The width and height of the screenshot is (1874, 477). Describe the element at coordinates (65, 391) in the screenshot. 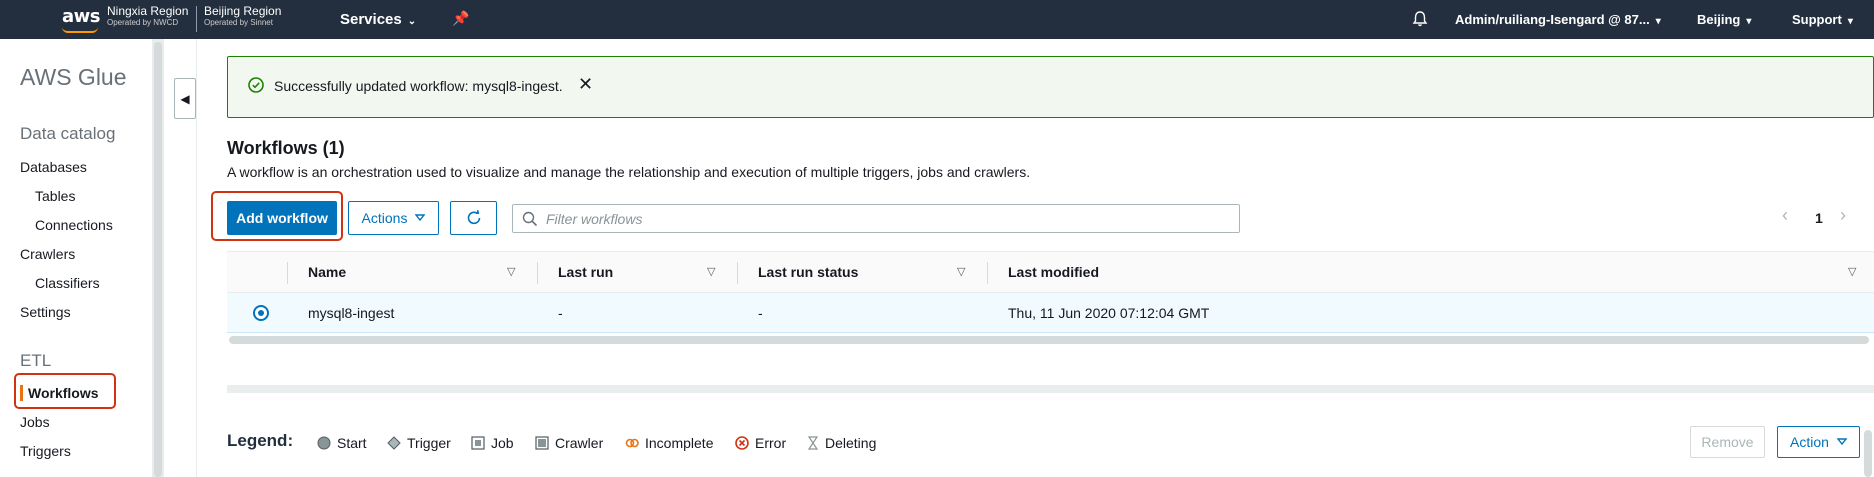

I see `highlight-box-workflows` at that location.